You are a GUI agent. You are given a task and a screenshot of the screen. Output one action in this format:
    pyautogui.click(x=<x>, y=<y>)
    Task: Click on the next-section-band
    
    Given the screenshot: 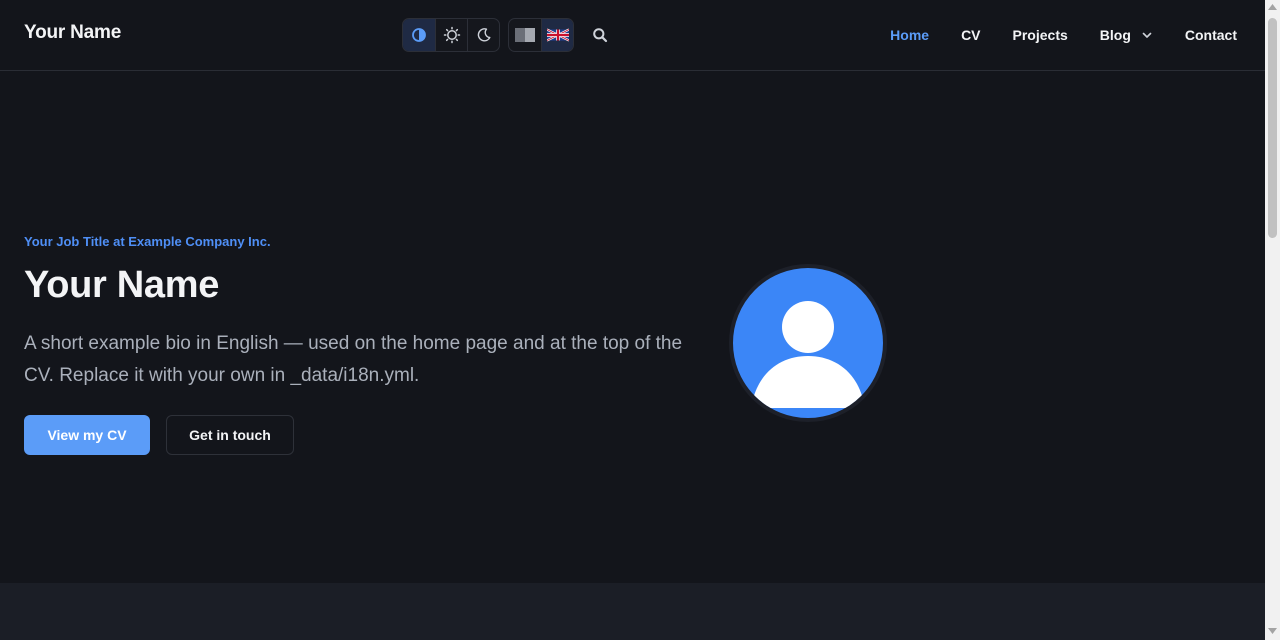 What is the action you would take?
    pyautogui.click(x=632, y=611)
    